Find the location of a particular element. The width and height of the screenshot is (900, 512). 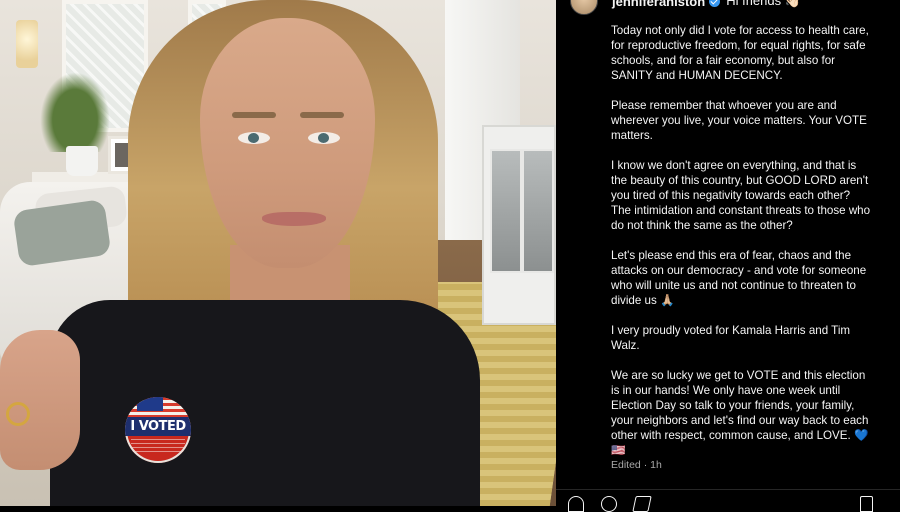

i-voted-sticker: I VOTED is located at coordinates (158, 430).